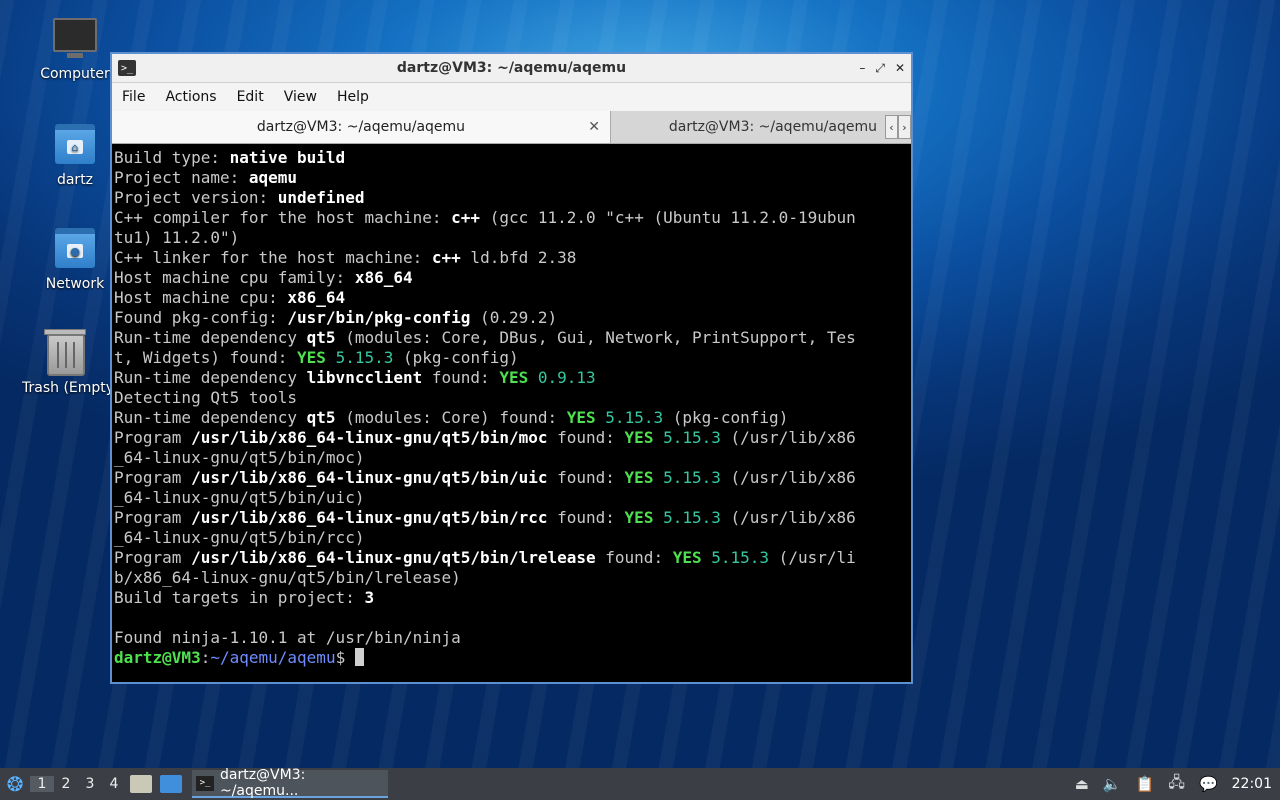 The width and height of the screenshot is (1280, 800). What do you see at coordinates (740, 557) in the screenshot?
I see `terminal-text: 5.15.3` at bounding box center [740, 557].